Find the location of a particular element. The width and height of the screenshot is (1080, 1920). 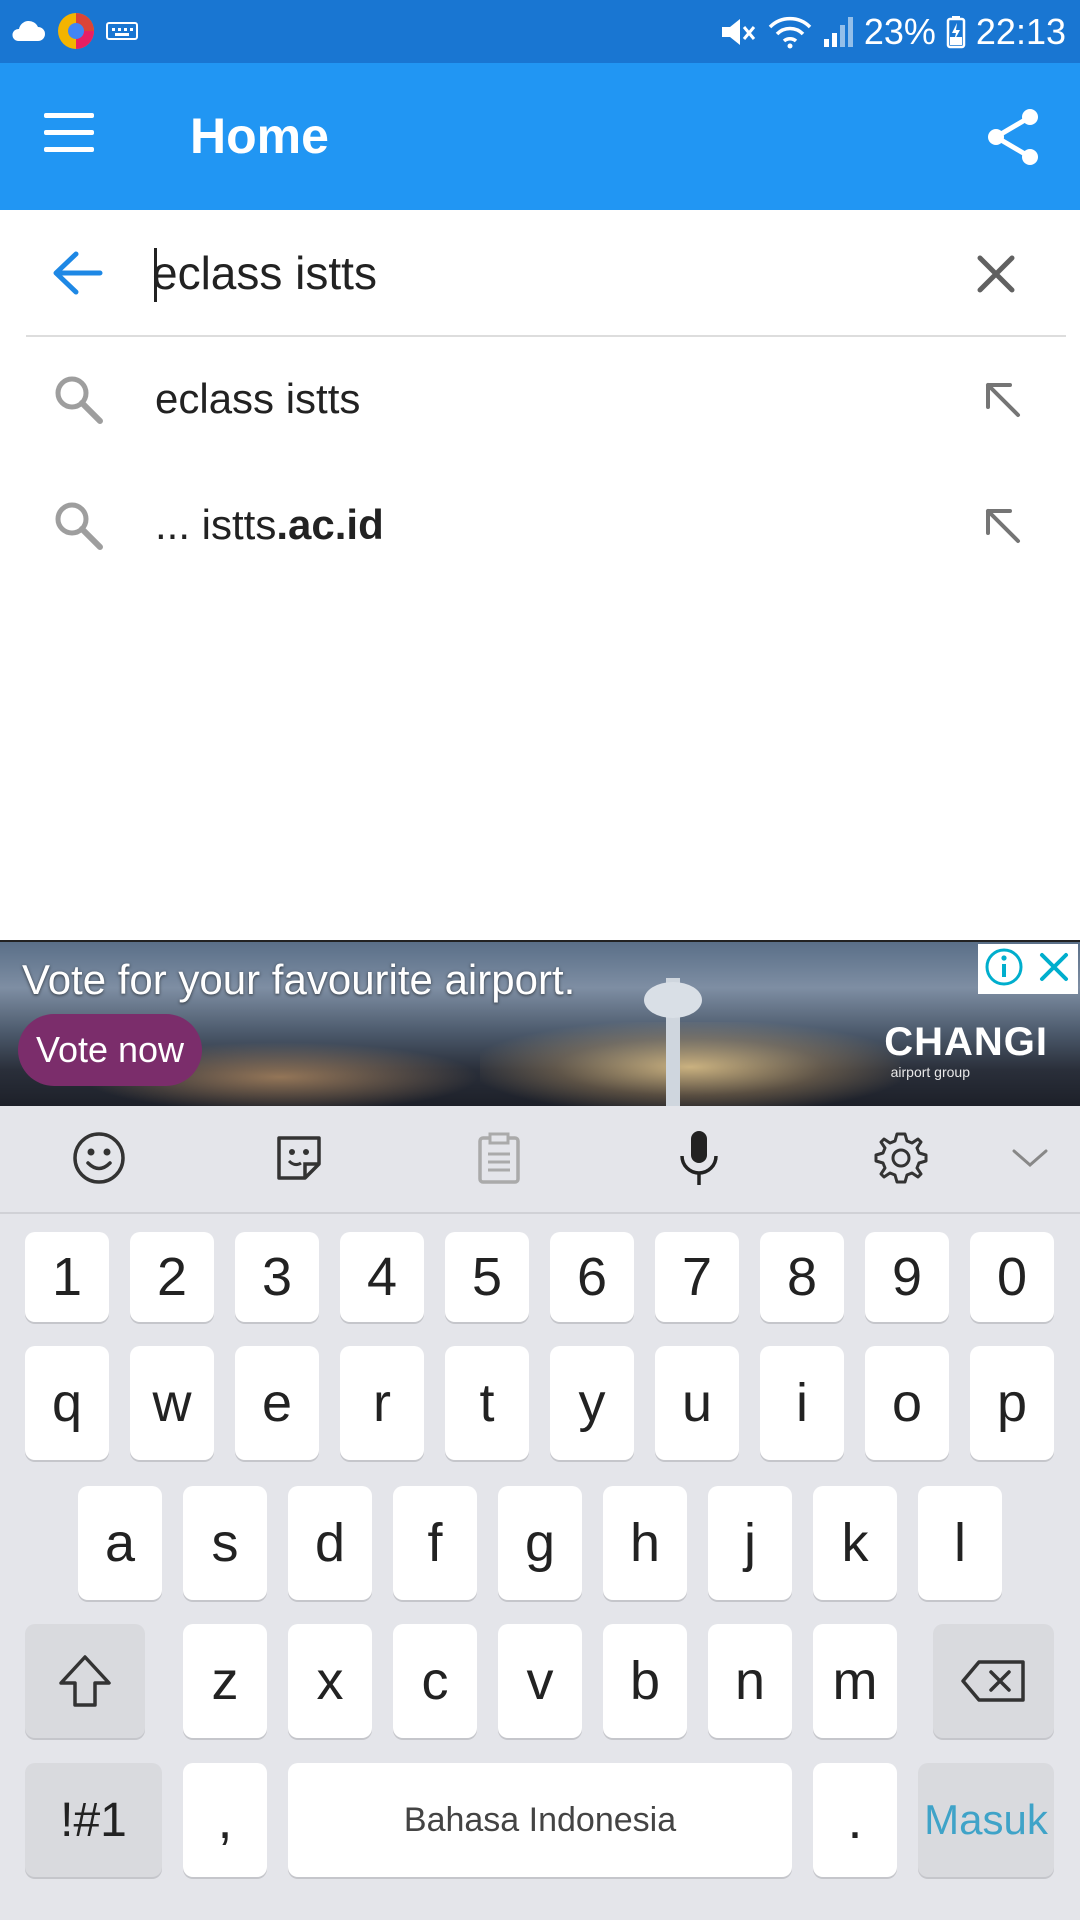

status-bar-left is located at coordinates (74, 31).